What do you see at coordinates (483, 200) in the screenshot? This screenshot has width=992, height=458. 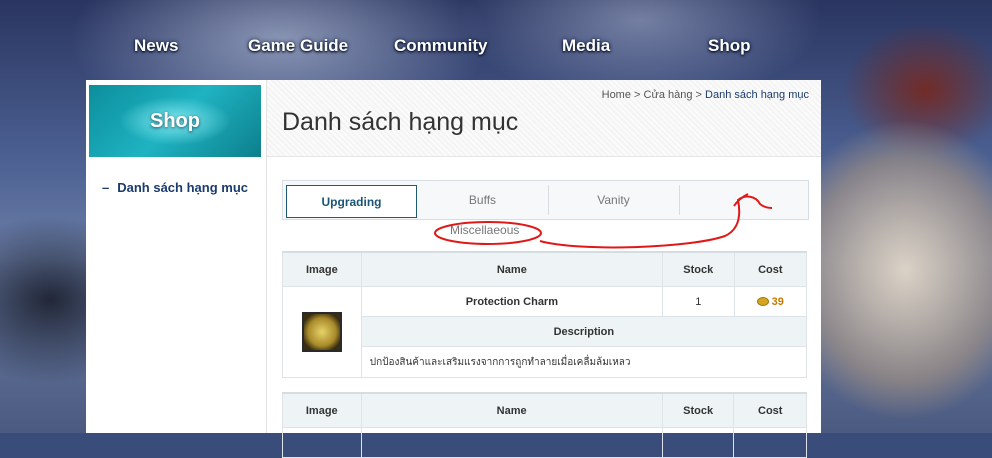 I see `tab-buffs: Buffs` at bounding box center [483, 200].